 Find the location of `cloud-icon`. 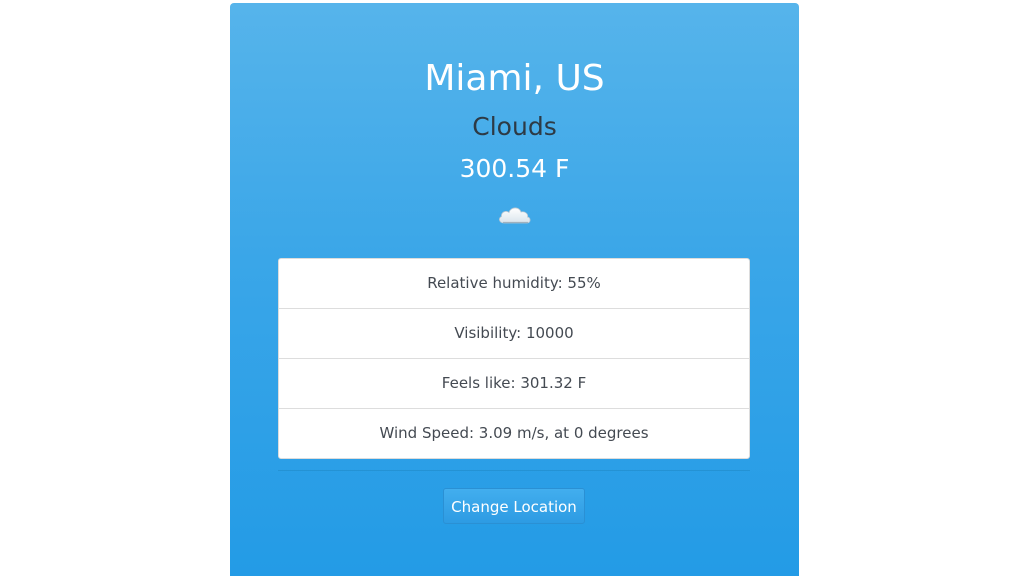

cloud-icon is located at coordinates (515, 215).